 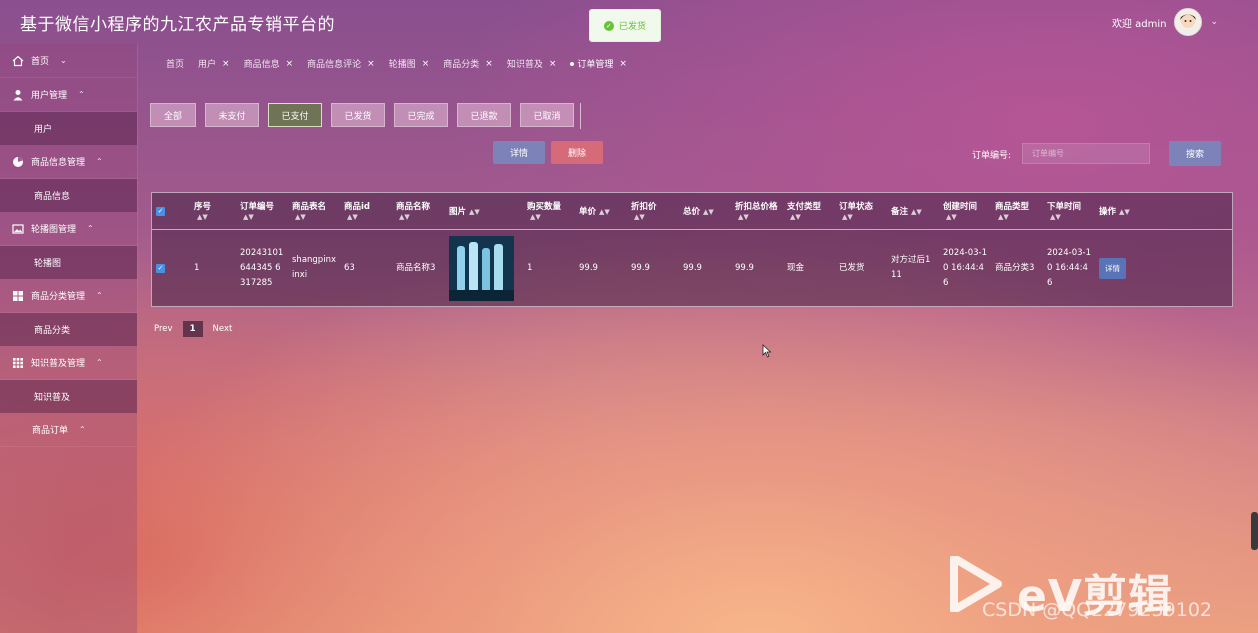 I want to click on column-header: 图片 ▲▼, so click(x=484, y=211).